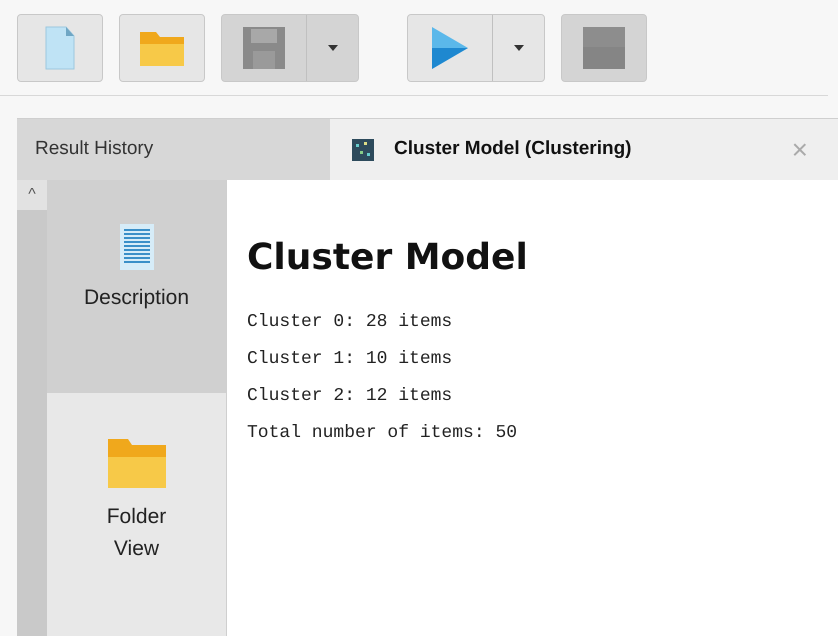  Describe the element at coordinates (60, 48) in the screenshot. I see `document-icon` at that location.